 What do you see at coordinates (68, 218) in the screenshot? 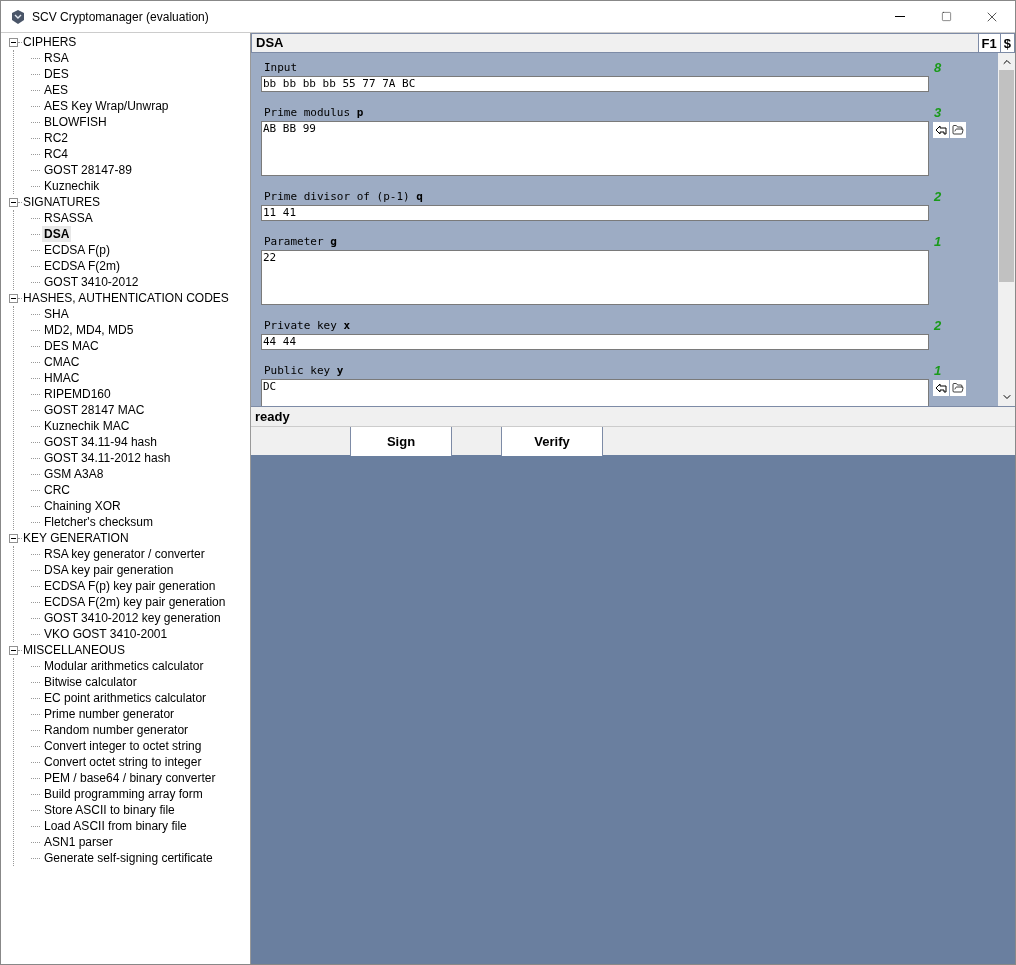
I see `tree-item: RSASSA` at bounding box center [68, 218].